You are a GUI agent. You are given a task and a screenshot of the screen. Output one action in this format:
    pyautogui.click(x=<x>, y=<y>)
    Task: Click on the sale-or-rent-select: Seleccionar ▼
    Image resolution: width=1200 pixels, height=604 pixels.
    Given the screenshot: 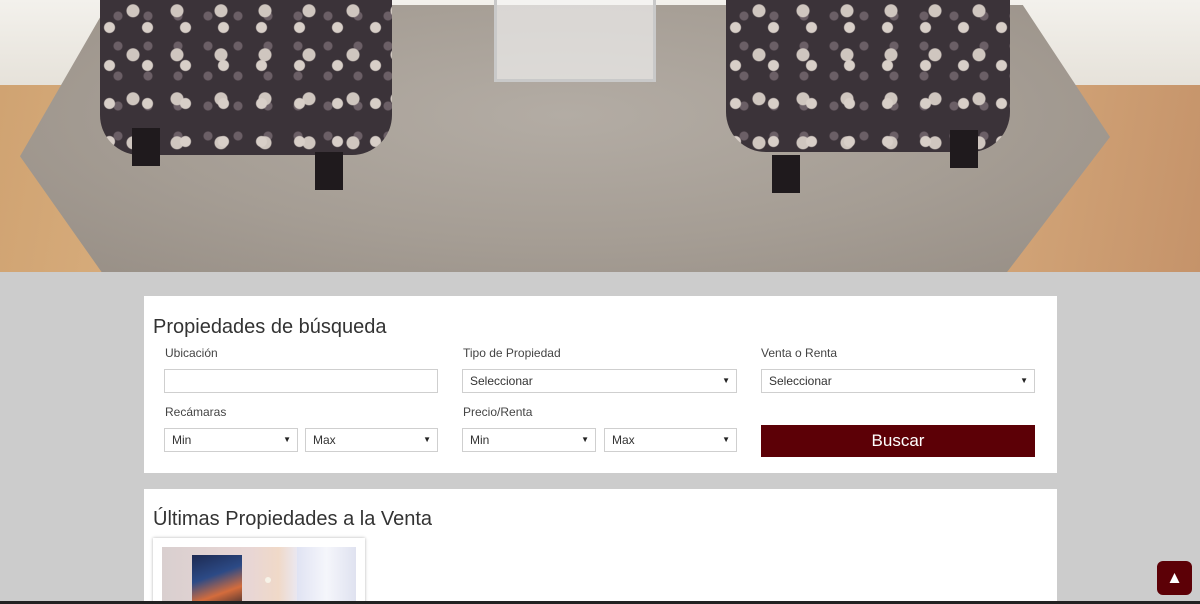 What is the action you would take?
    pyautogui.click(x=898, y=381)
    